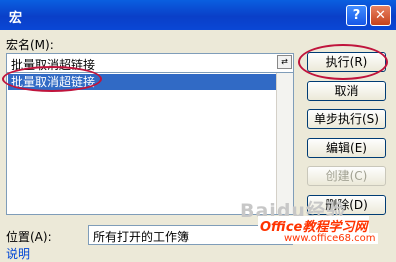 The height and width of the screenshot is (262, 396). Describe the element at coordinates (30, 45) in the screenshot. I see `macro-name-label: 宏名(M):` at that location.